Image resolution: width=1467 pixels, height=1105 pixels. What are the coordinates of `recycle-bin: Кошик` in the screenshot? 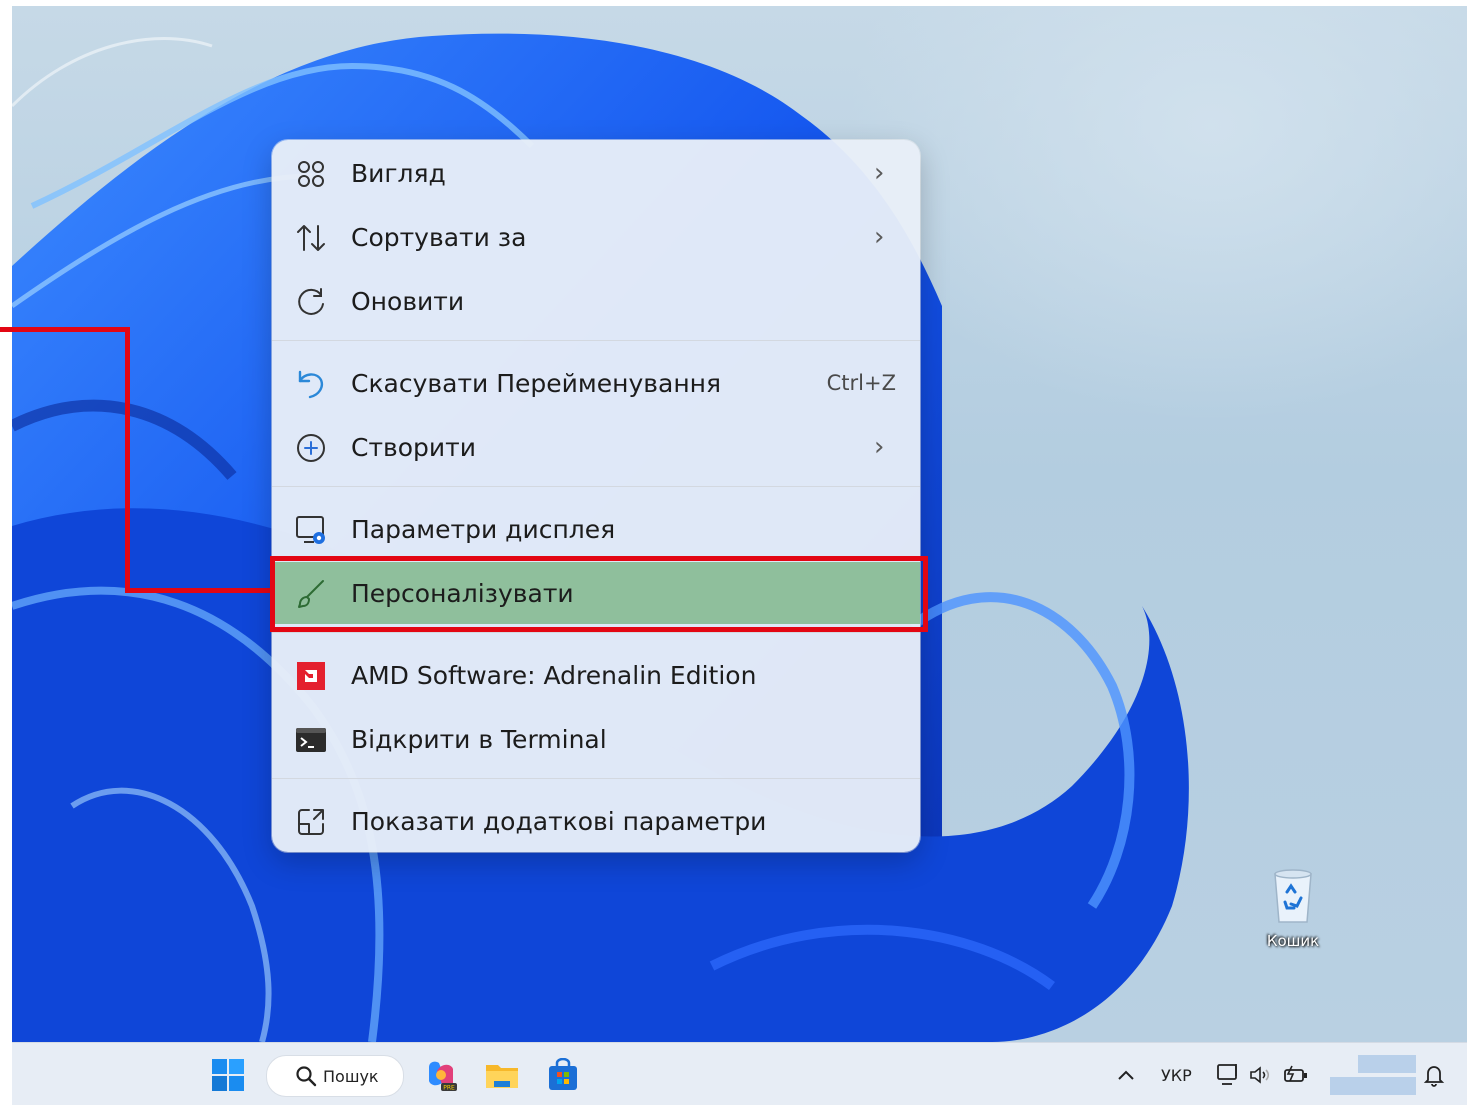 It's located at (1293, 909).